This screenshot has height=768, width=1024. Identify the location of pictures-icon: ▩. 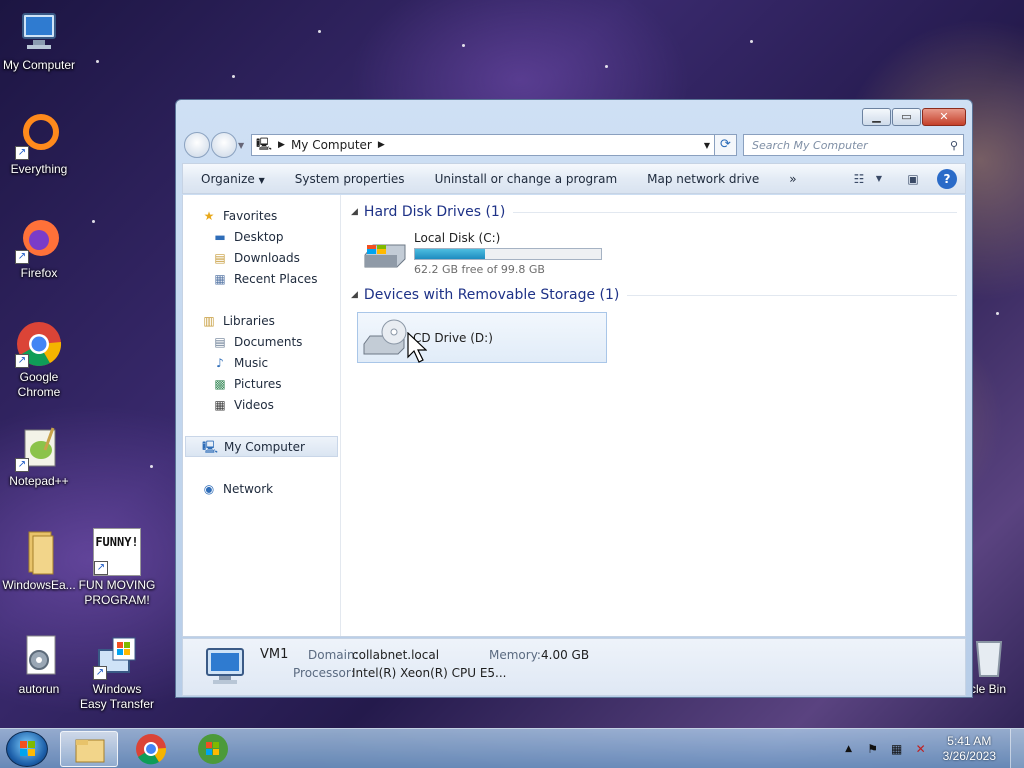
(220, 383).